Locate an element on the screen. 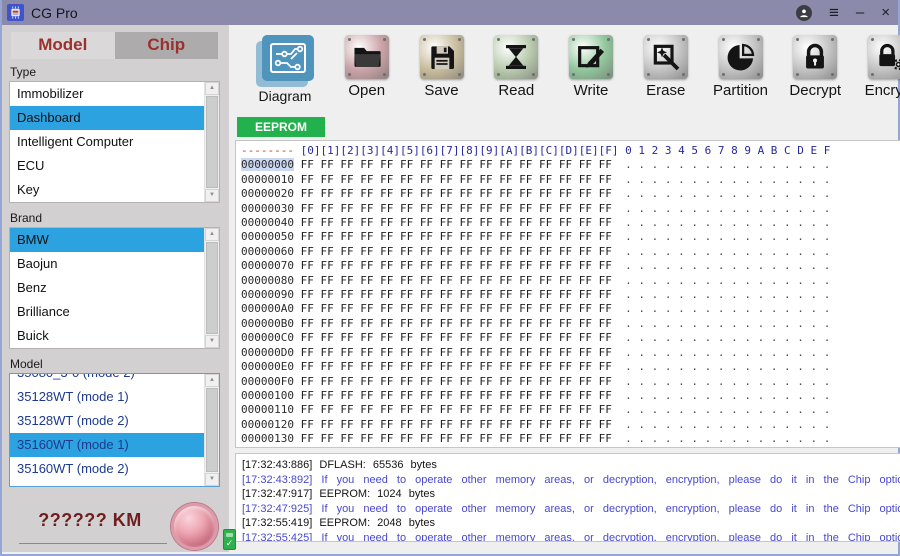 Image resolution: width=900 pixels, height=556 pixels. write-pencil-icon is located at coordinates (591, 57).